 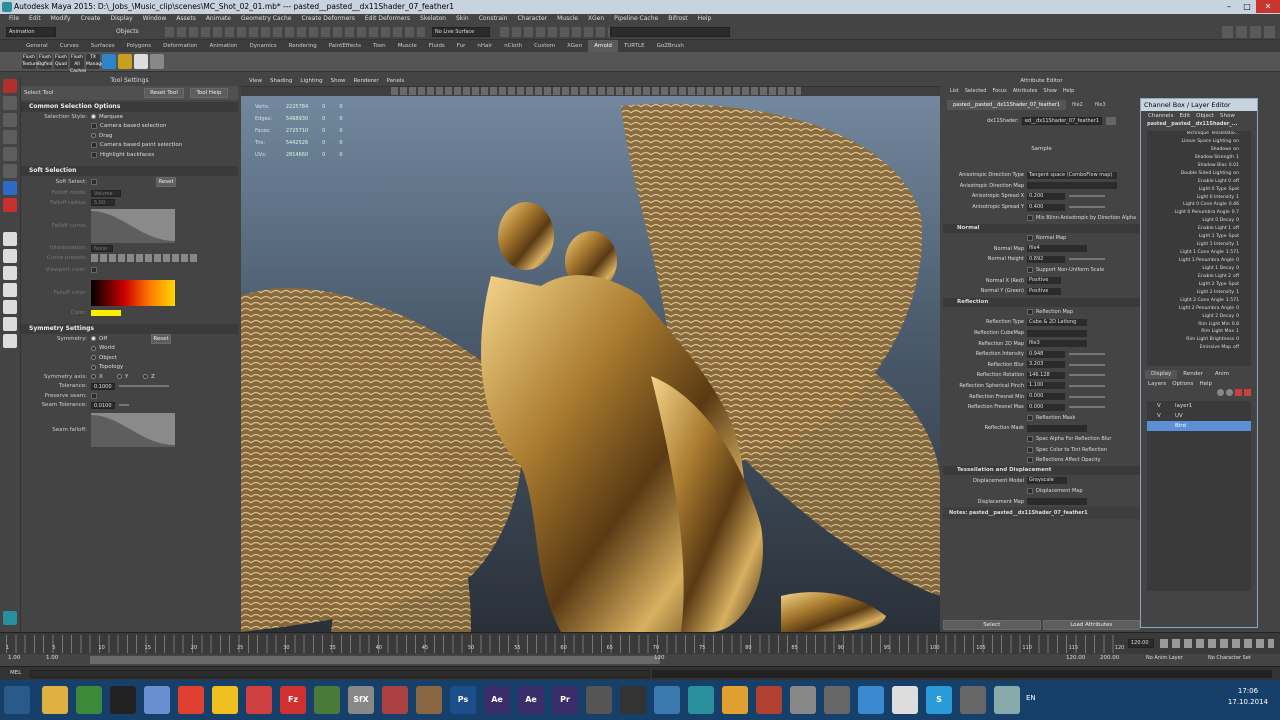 What do you see at coordinates (133, 225) in the screenshot?
I see `falloff-curve-graph` at bounding box center [133, 225].